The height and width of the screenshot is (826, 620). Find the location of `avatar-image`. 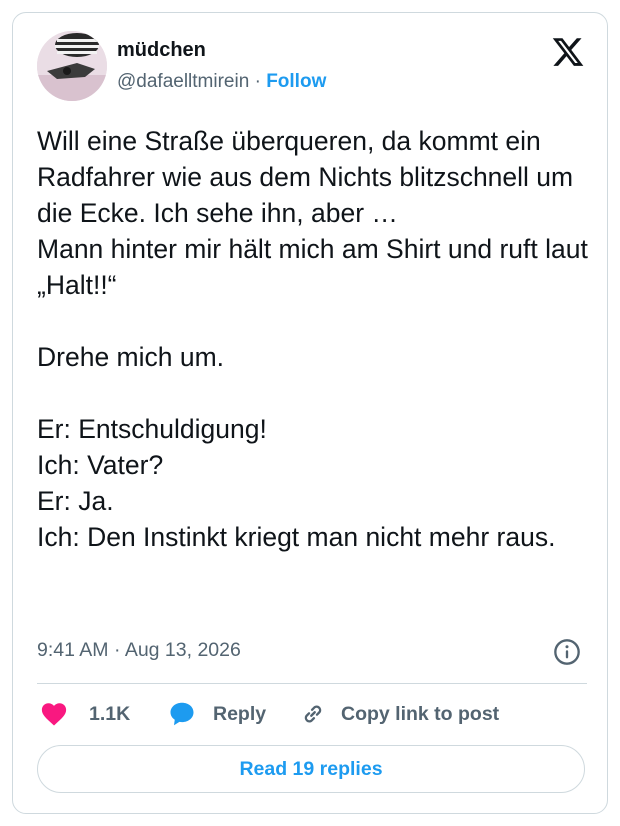

avatar-image is located at coordinates (72, 66).